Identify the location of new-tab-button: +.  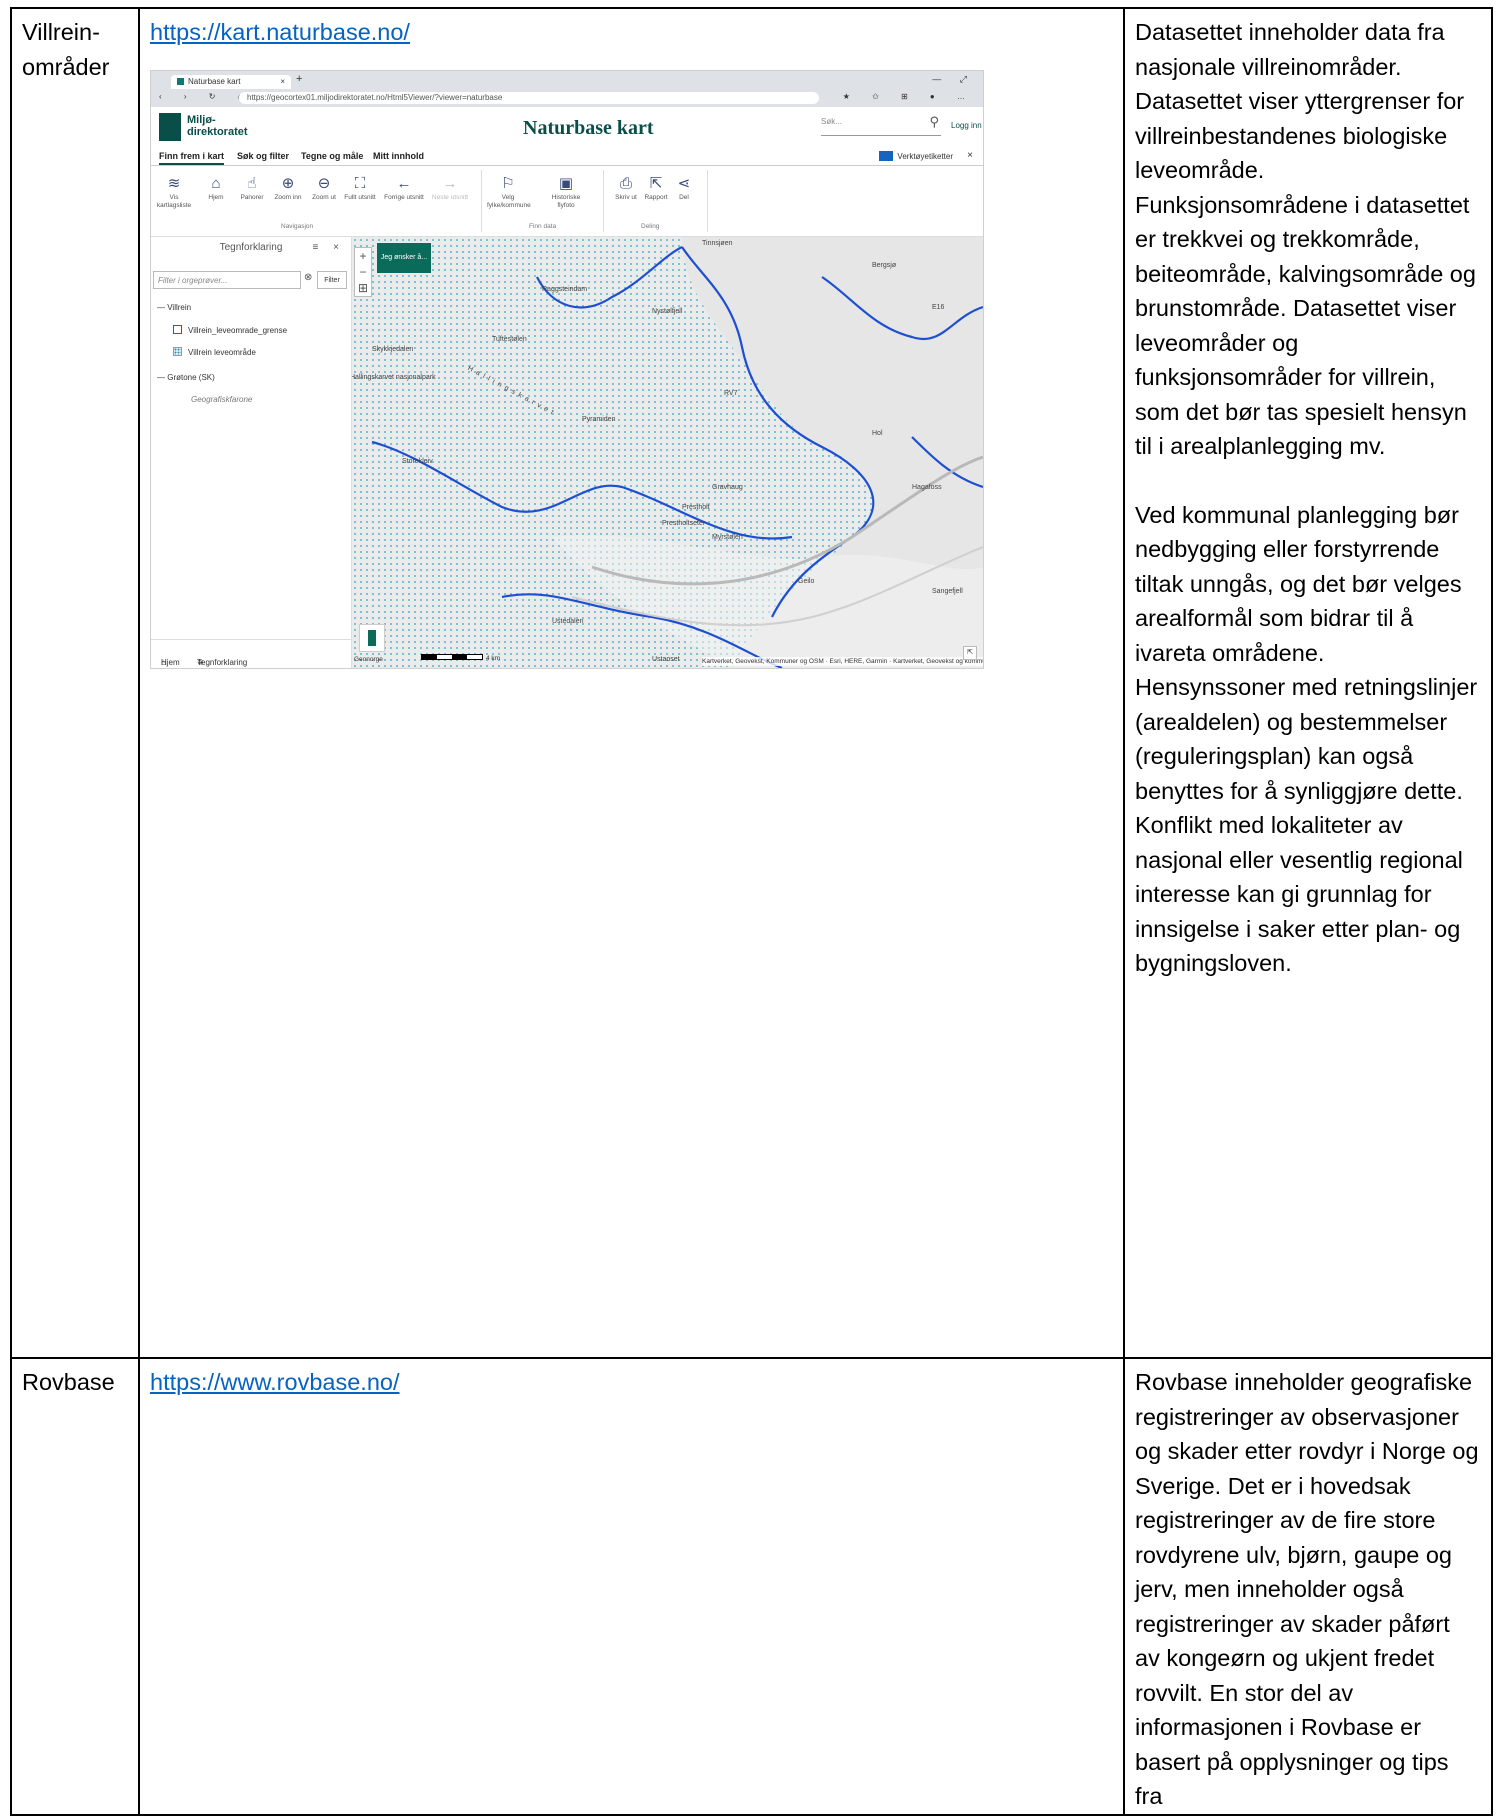
(299, 78).